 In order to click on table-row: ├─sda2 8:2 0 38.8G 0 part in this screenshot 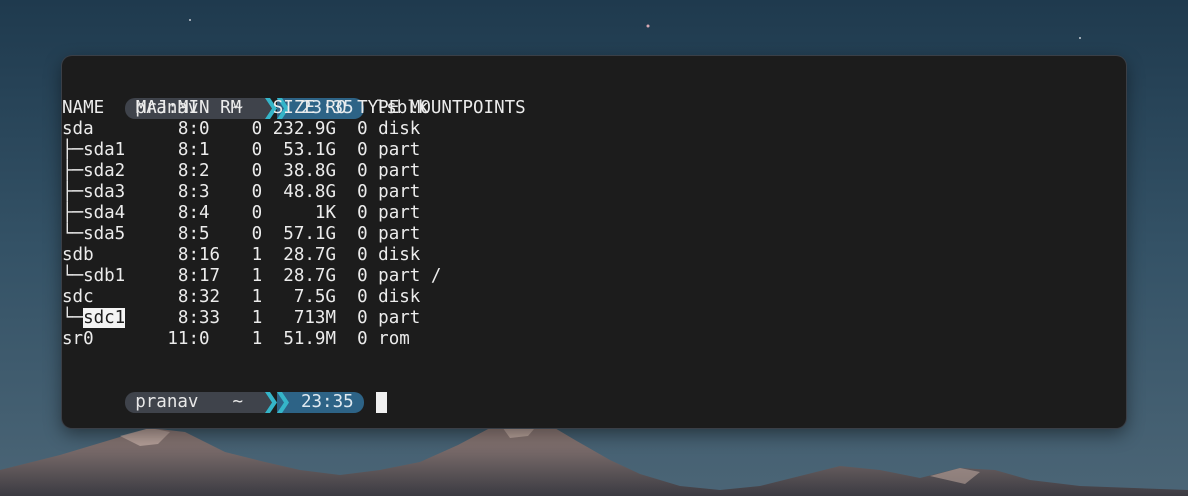, I will do `click(241, 171)`.